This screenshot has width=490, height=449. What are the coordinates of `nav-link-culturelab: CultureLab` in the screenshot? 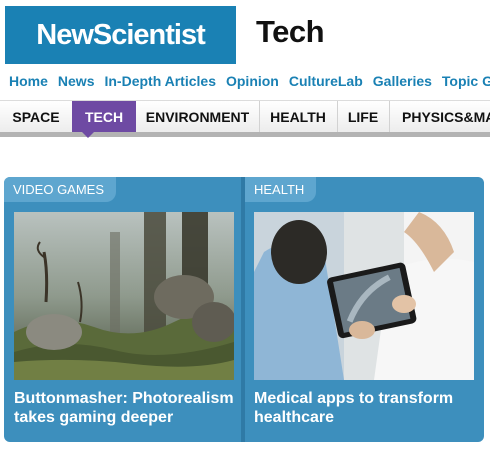 It's located at (326, 81).